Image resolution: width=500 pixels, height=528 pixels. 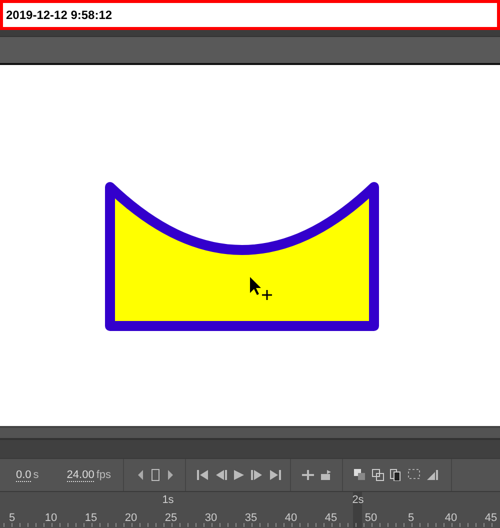 What do you see at coordinates (155, 475) in the screenshot?
I see `keyframe-icon` at bounding box center [155, 475].